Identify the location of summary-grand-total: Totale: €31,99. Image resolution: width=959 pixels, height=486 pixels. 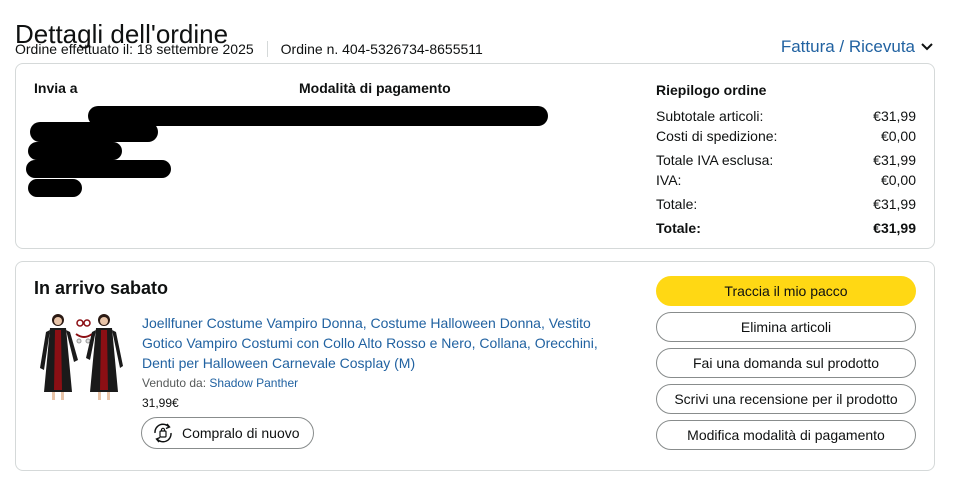
(786, 228).